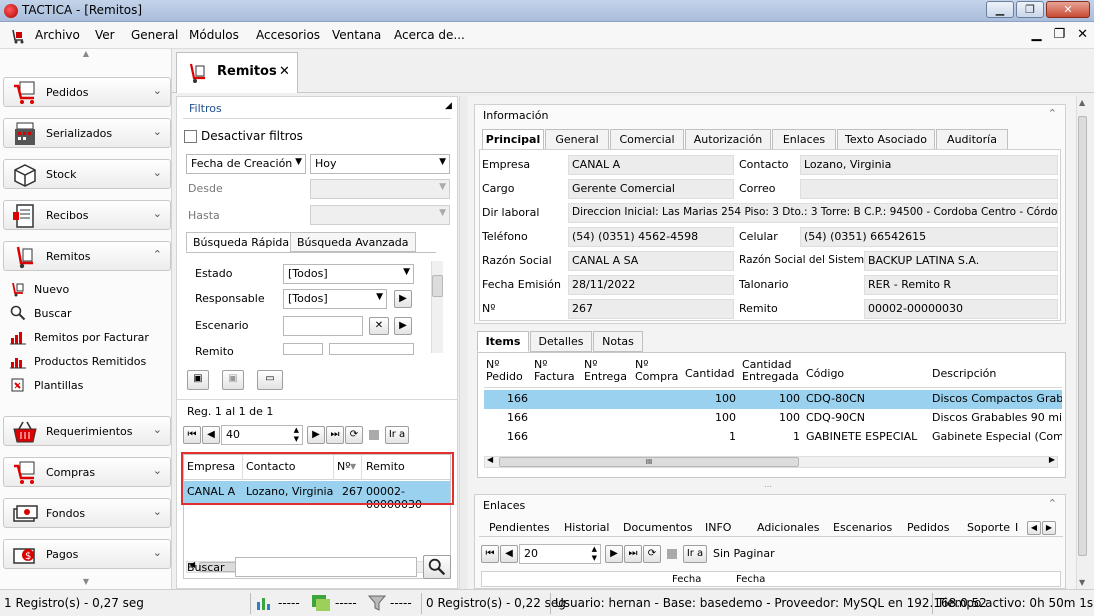 Image resolution: width=1094 pixels, height=616 pixels. I want to click on filter-scrollbar, so click(437, 307).